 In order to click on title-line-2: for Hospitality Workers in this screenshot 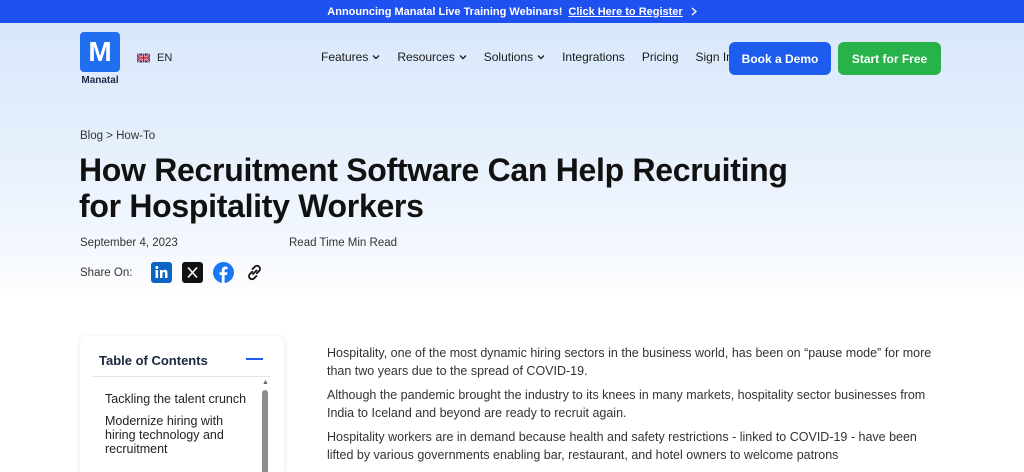, I will do `click(251, 206)`.